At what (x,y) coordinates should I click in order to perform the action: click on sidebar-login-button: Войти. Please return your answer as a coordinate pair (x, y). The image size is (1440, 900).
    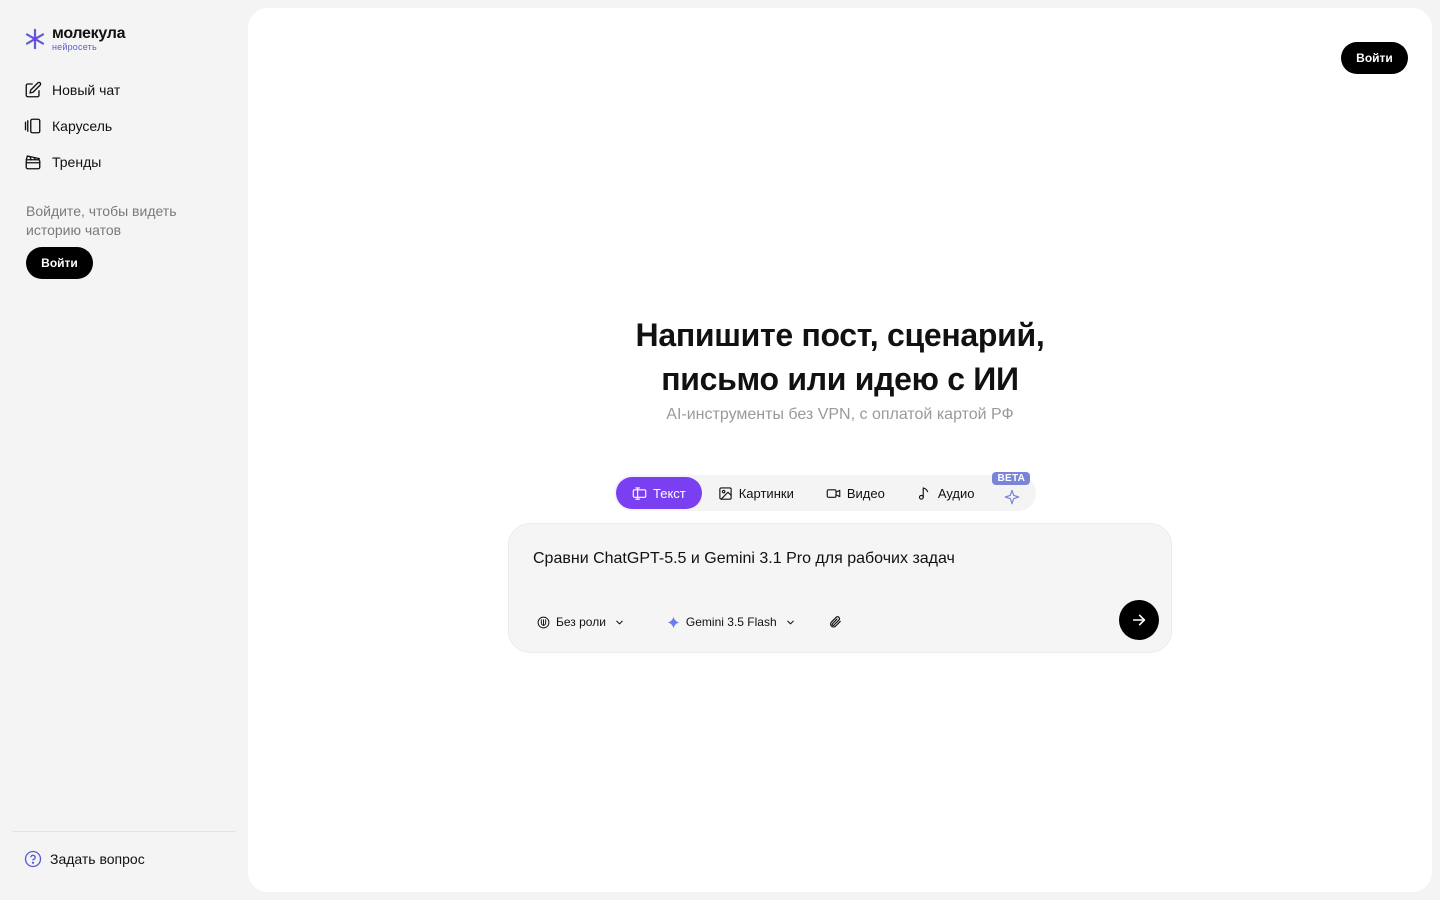
    Looking at the image, I should click on (59, 263).